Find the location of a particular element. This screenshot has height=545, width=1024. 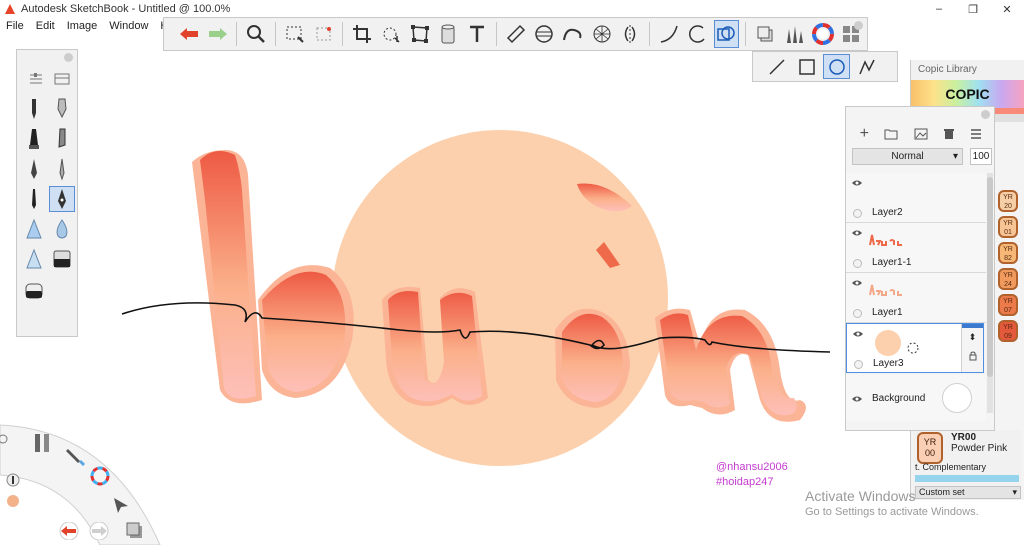

text-icon is located at coordinates (477, 34).